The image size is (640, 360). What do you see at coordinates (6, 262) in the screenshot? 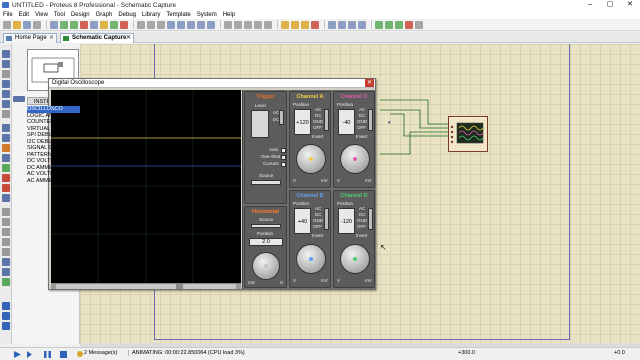
I see `text-2d-icon` at bounding box center [6, 262].